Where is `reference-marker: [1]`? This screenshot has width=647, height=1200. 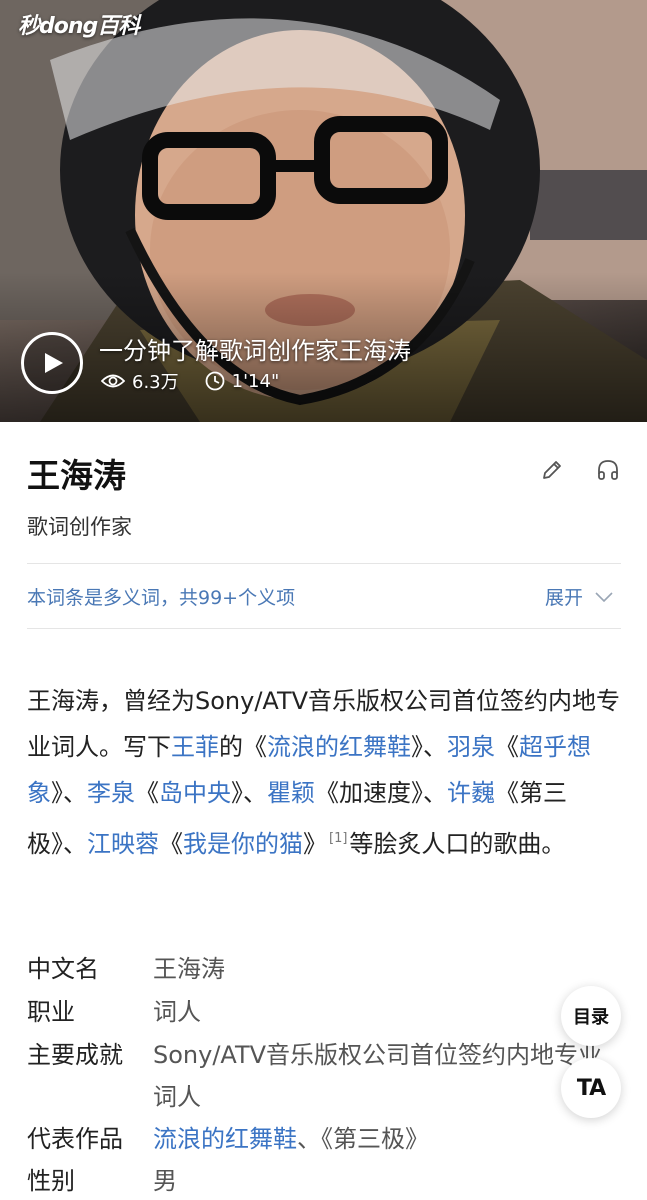
reference-marker: [1] is located at coordinates (338, 838).